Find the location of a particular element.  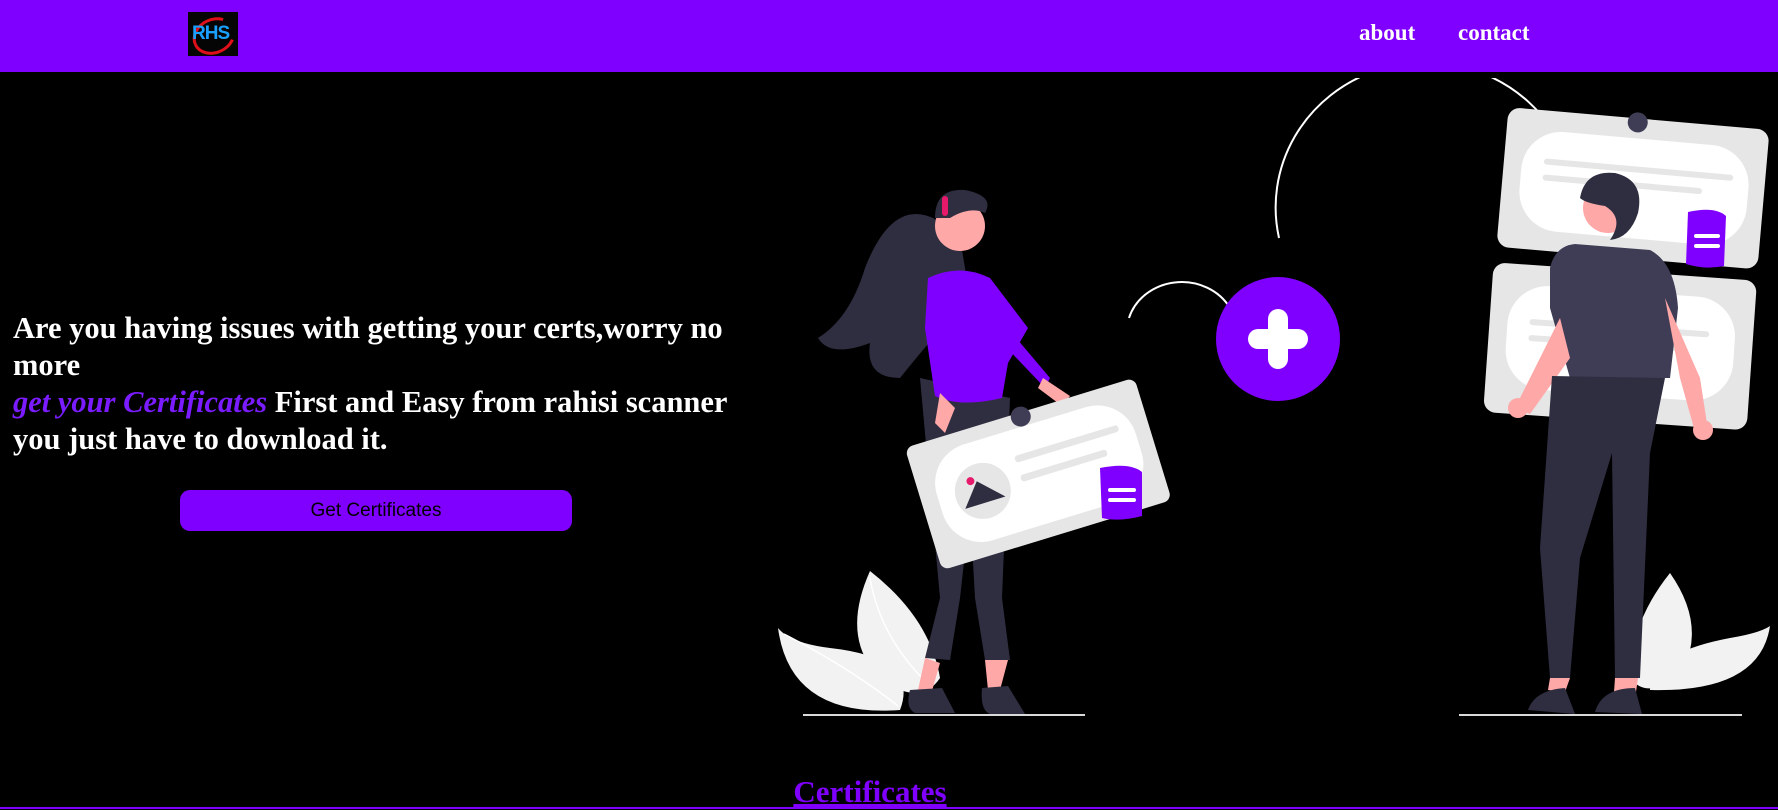

logo-text: RHS is located at coordinates (211, 33).